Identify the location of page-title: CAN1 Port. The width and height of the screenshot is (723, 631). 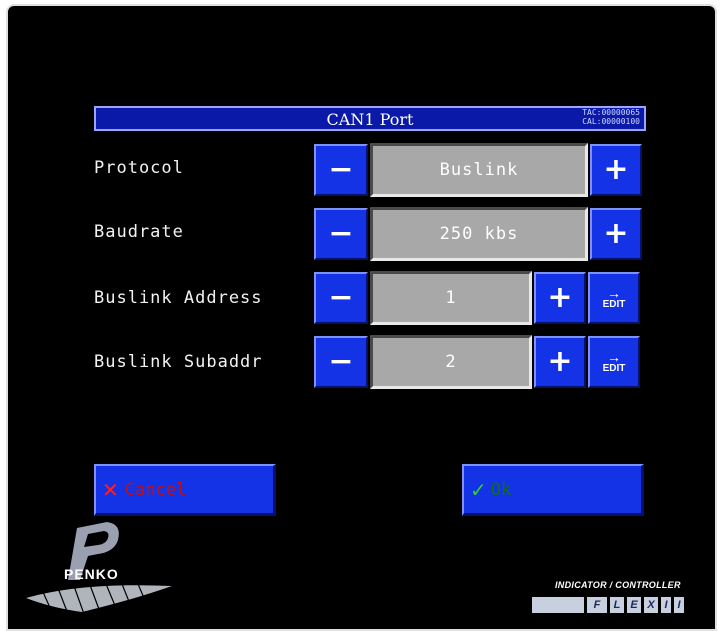
(370, 119).